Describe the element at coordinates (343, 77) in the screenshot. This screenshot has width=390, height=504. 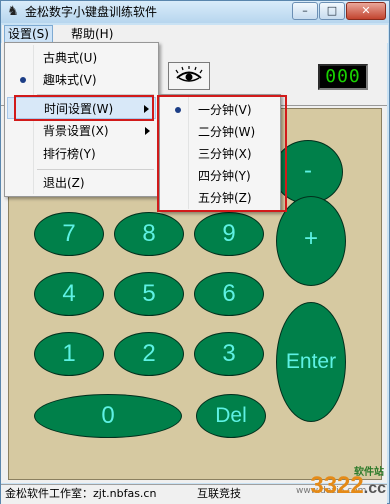
I see `score-counter: 000` at that location.